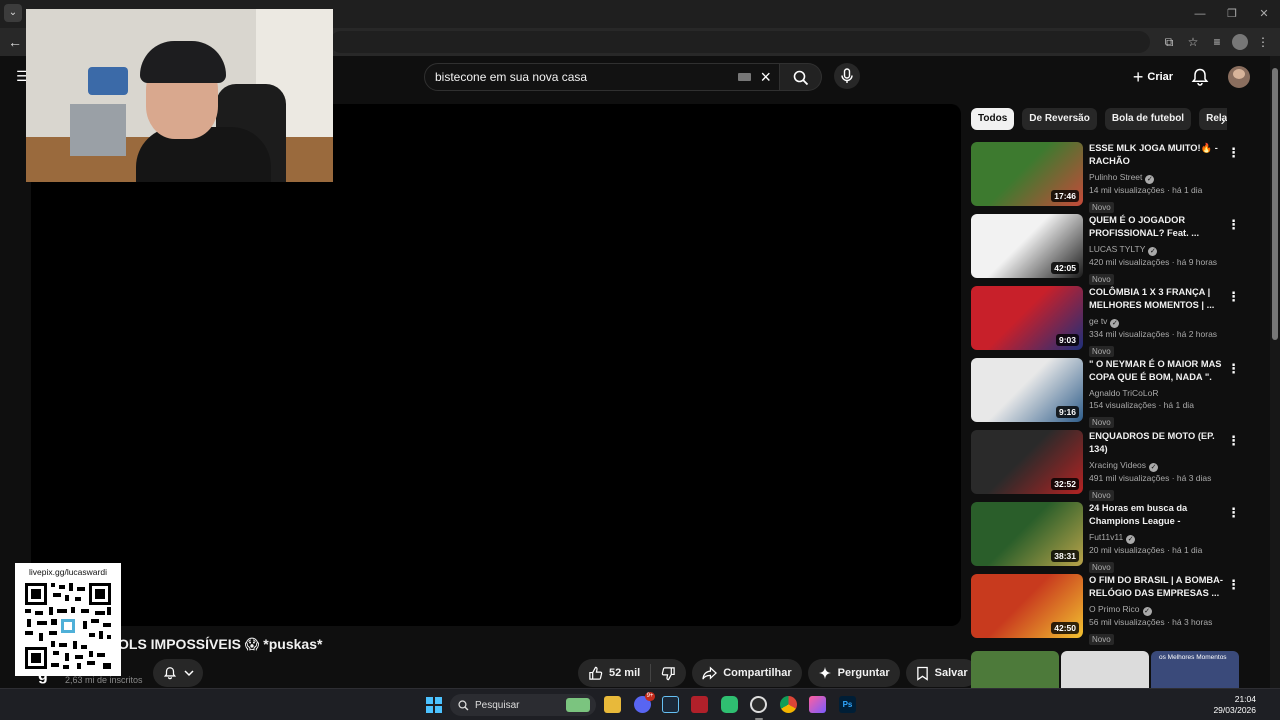 The height and width of the screenshot is (720, 1280). I want to click on obs-recording-icon, so click(758, 704).